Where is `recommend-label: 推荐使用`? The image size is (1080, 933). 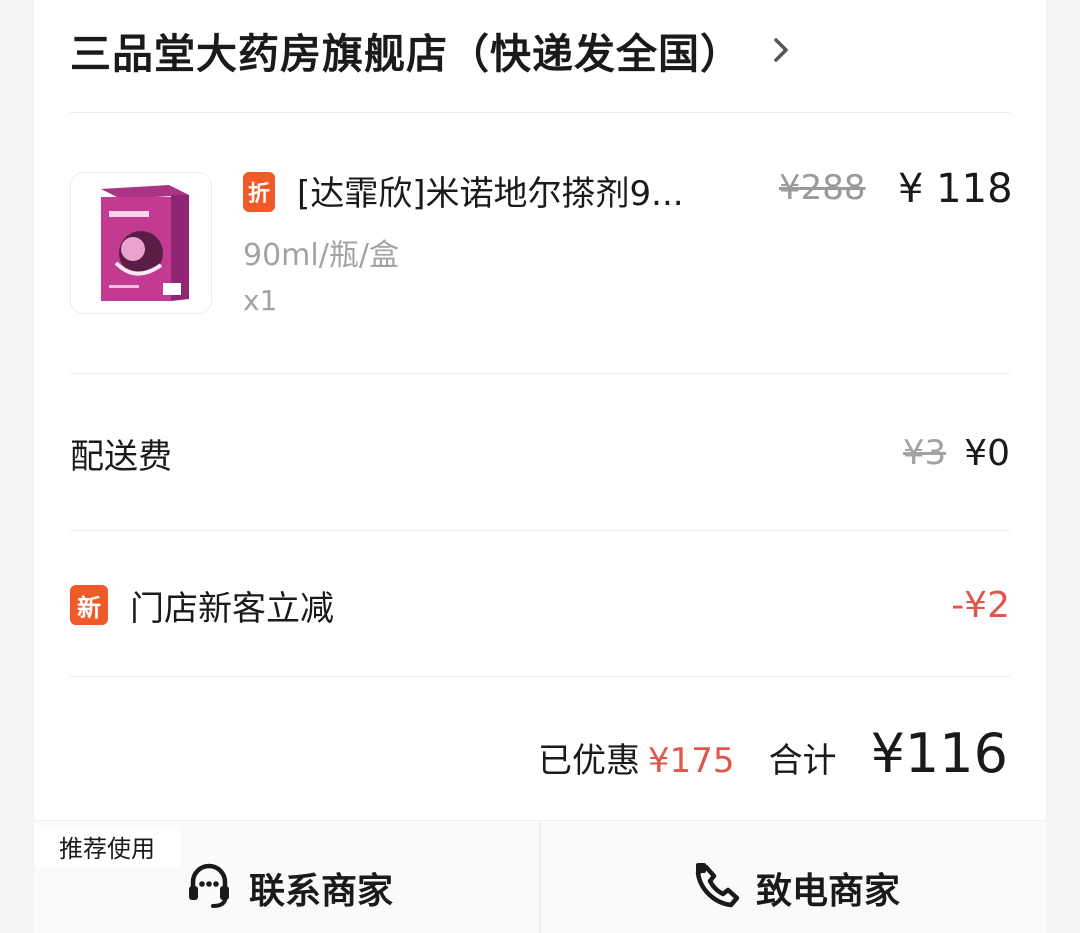 recommend-label: 推荐使用 is located at coordinates (107, 846).